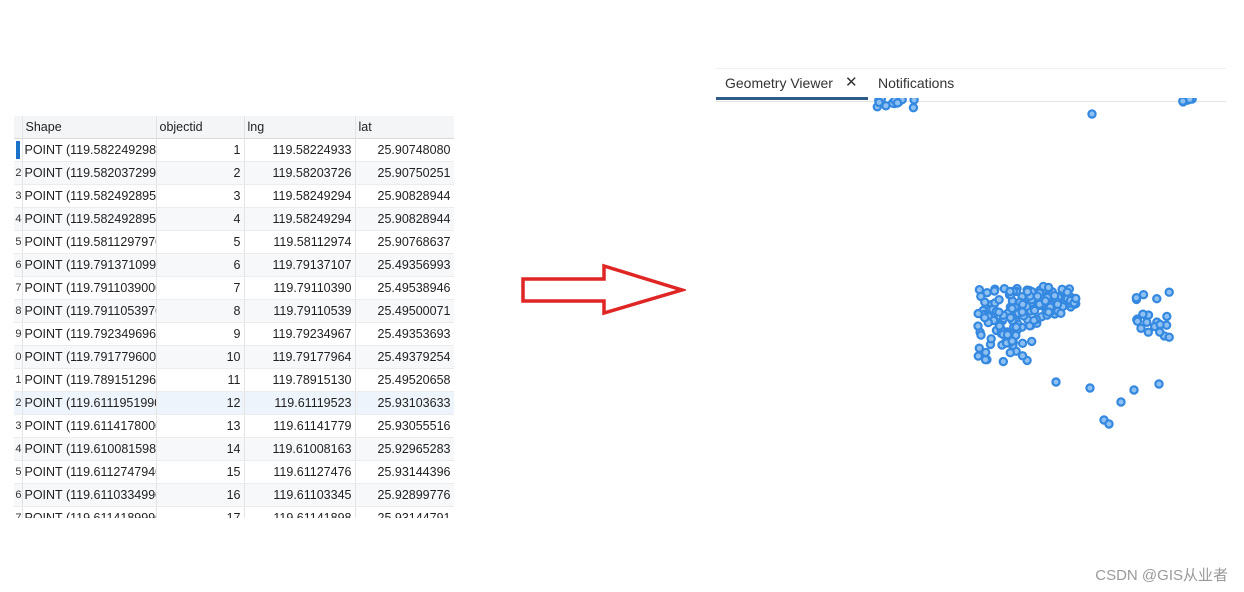 The image size is (1244, 592). I want to click on cell-objectid: 1, so click(200, 150).